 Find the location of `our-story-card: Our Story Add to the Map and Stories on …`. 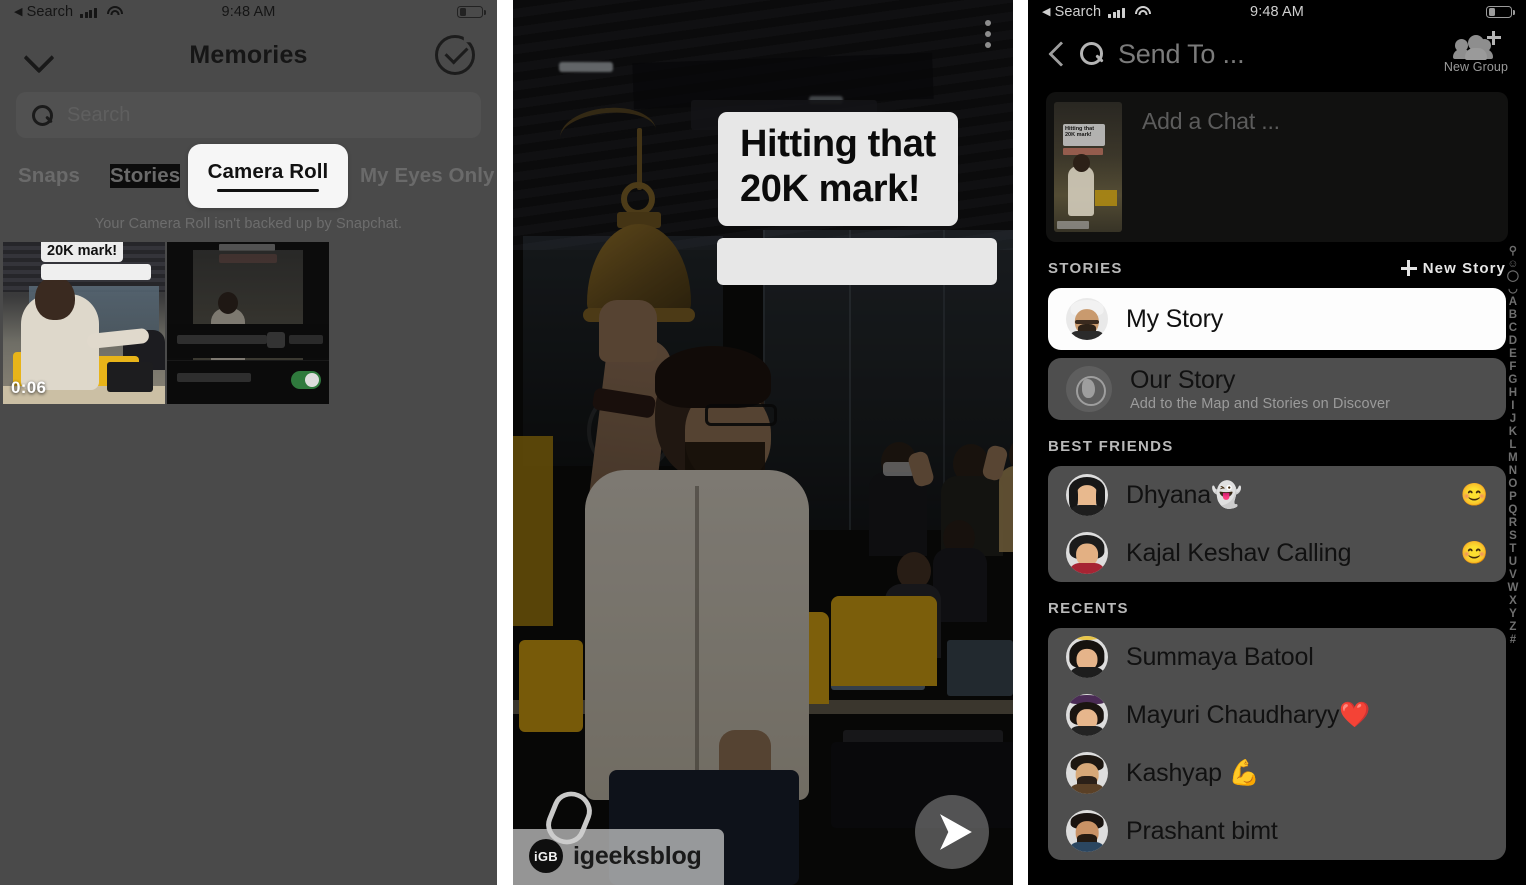

our-story-card: Our Story Add to the Map and Stories on … is located at coordinates (1277, 389).